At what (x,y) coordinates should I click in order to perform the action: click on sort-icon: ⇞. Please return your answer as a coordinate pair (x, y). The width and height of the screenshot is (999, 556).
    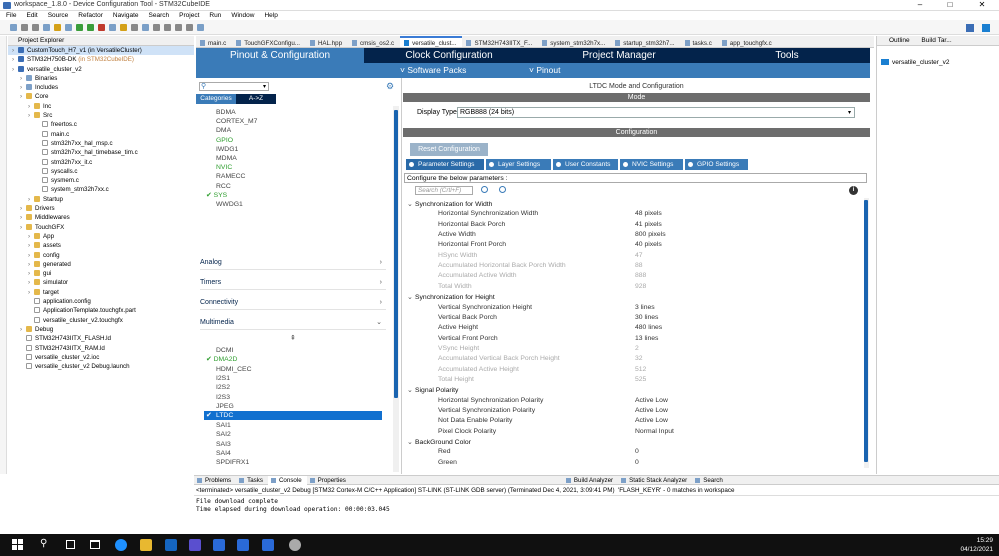
    Looking at the image, I should click on (293, 338).